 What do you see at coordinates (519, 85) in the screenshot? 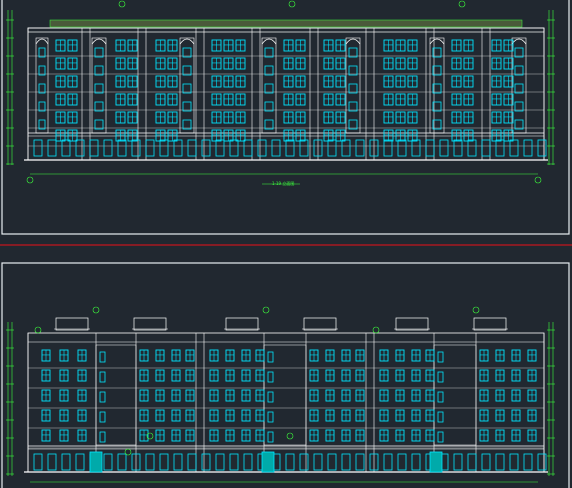
I see `stair-bay` at bounding box center [519, 85].